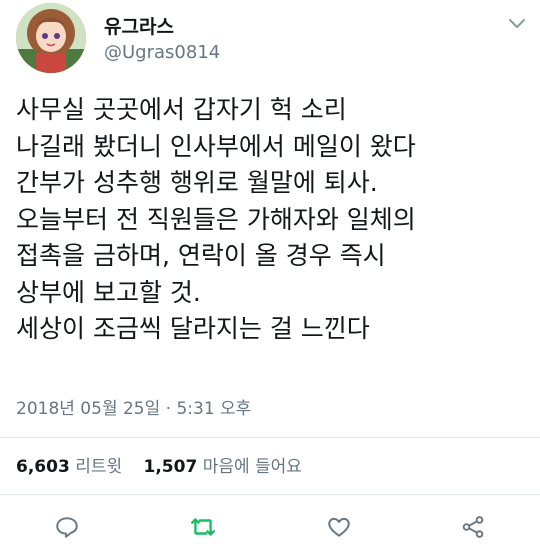 Image resolution: width=540 pixels, height=553 pixels. Describe the element at coordinates (139, 25) in the screenshot. I see `display-name: 유그라스` at that location.